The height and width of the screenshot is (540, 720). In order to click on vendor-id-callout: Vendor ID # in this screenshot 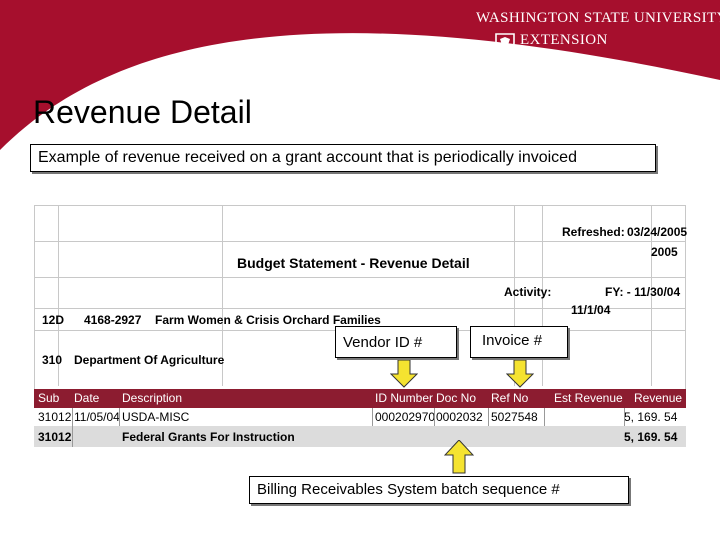, I will do `click(396, 342)`.